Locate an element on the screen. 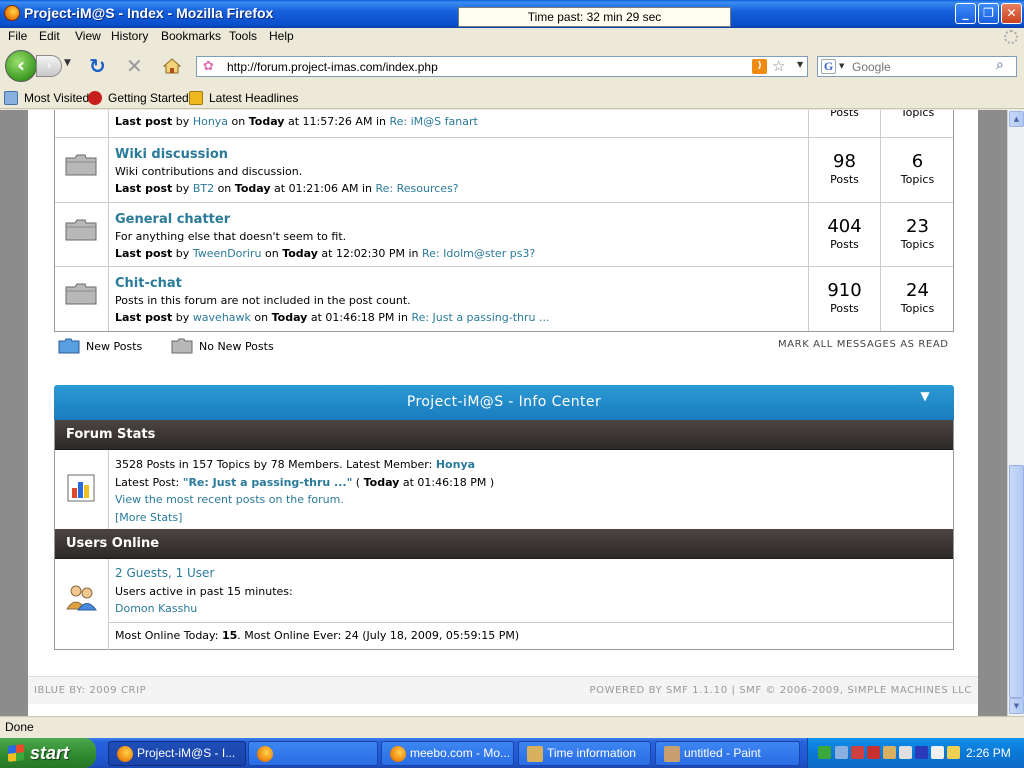 Image resolution: width=1024 pixels, height=768 pixels. board-name-link: Wiki discussion is located at coordinates (461, 155).